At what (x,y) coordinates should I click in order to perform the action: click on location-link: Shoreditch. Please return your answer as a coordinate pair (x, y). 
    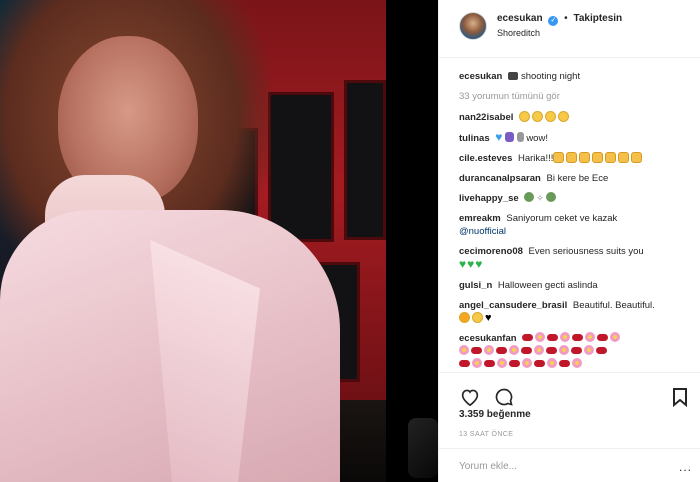
    Looking at the image, I should click on (559, 33).